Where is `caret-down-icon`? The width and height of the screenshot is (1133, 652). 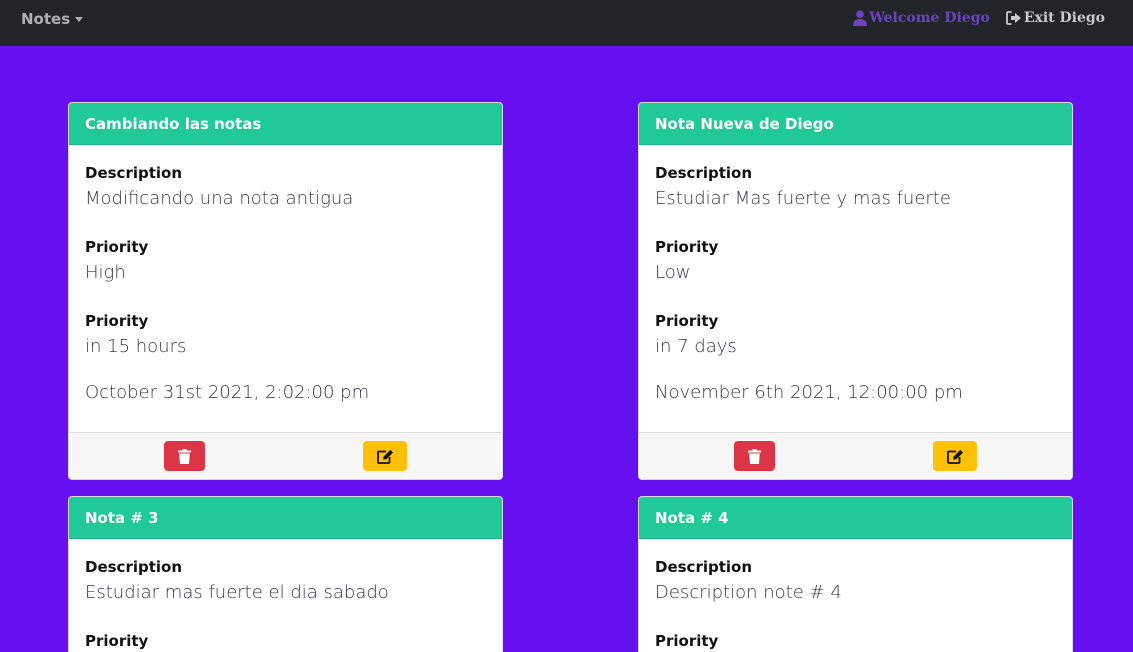
caret-down-icon is located at coordinates (79, 19).